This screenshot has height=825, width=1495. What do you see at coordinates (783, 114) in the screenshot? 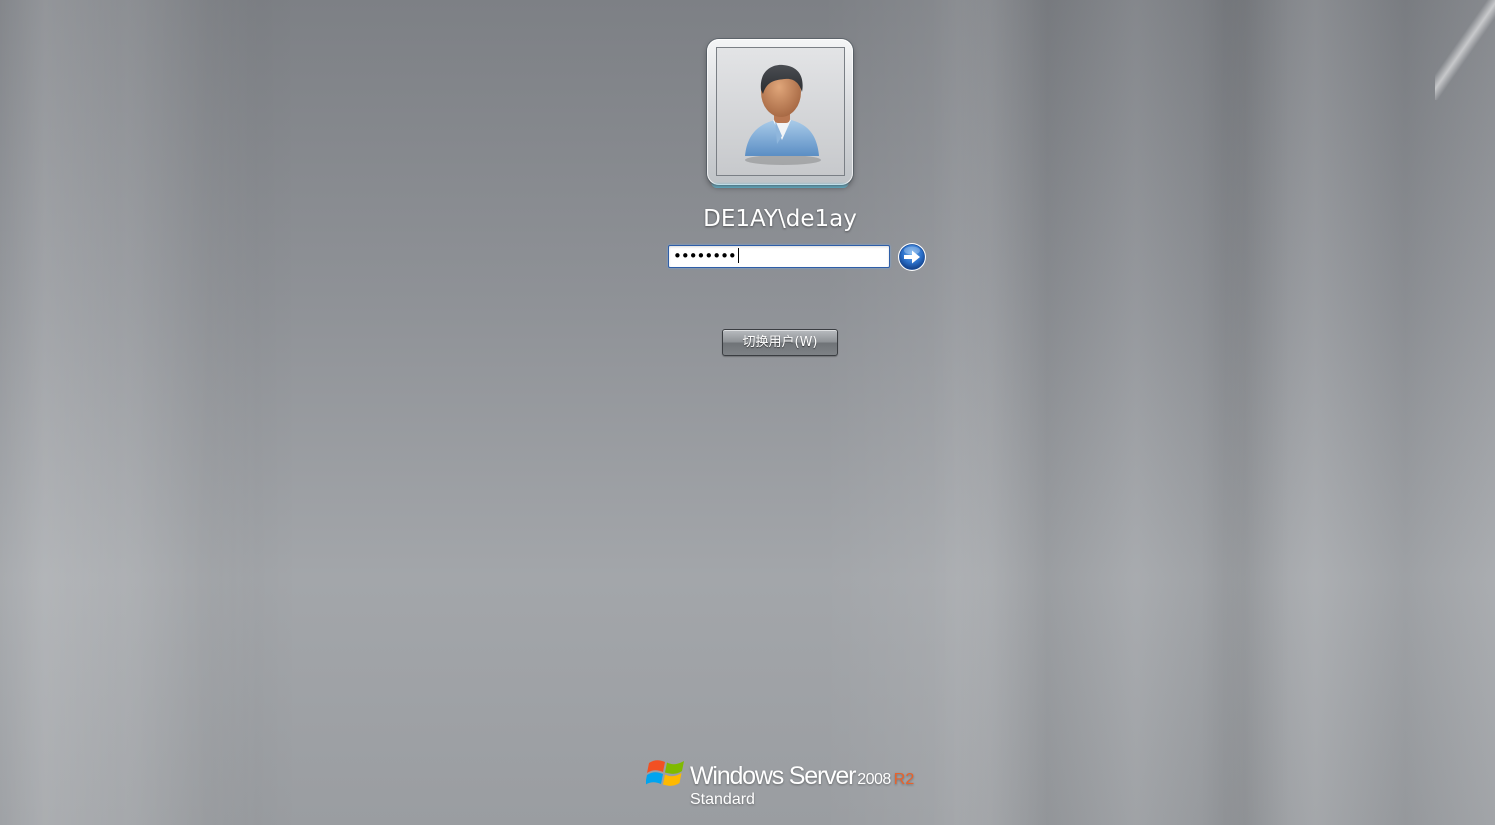
I see `user-silhouette-icon` at bounding box center [783, 114].